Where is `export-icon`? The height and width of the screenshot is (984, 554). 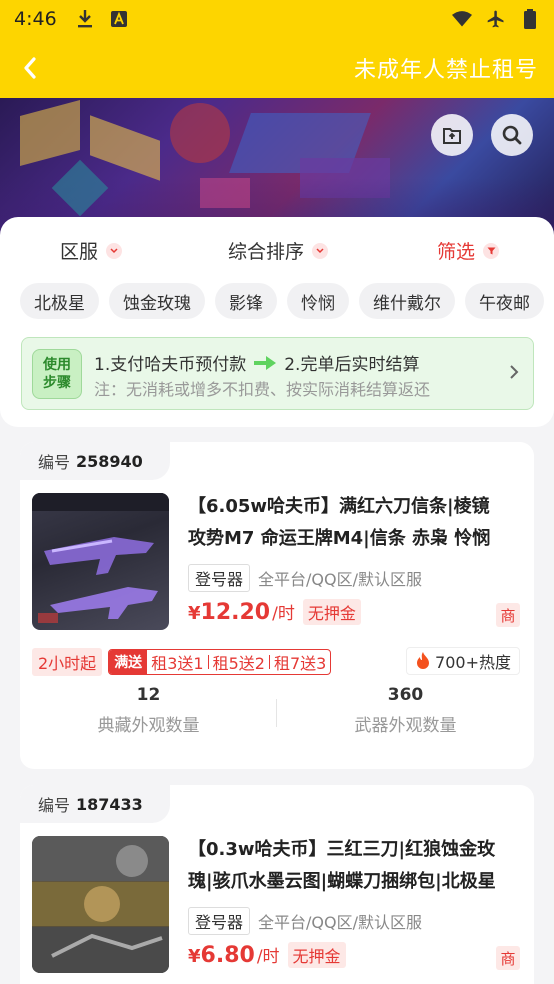
export-icon is located at coordinates (452, 136).